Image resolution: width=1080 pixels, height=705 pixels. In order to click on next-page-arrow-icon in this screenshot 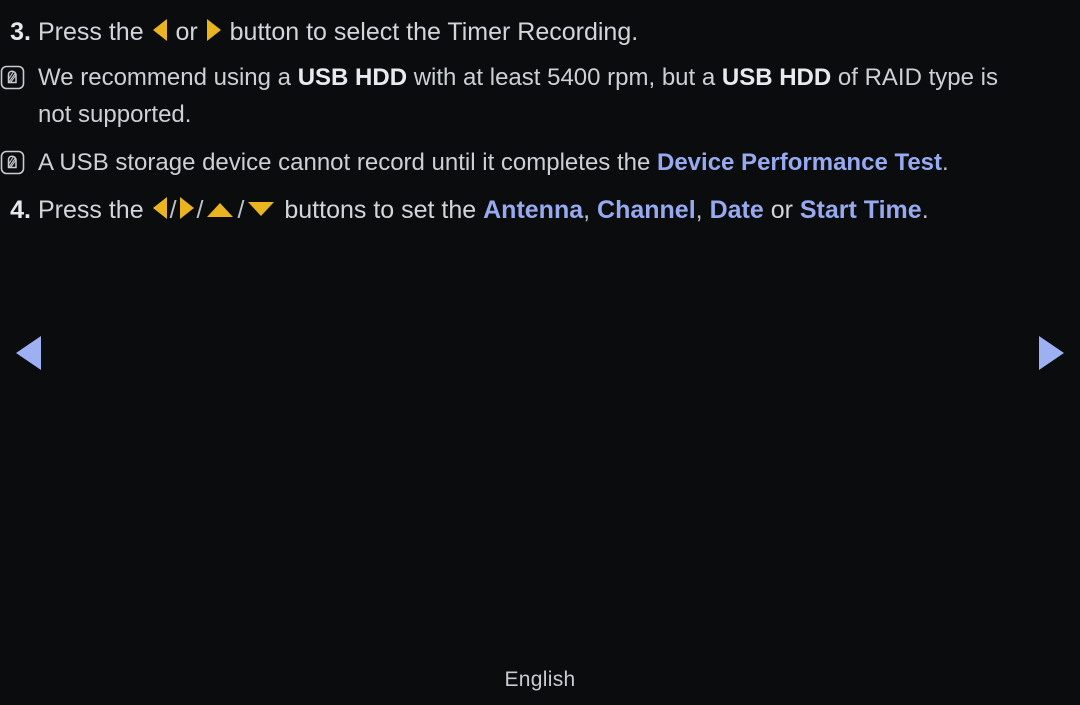, I will do `click(1051, 353)`.